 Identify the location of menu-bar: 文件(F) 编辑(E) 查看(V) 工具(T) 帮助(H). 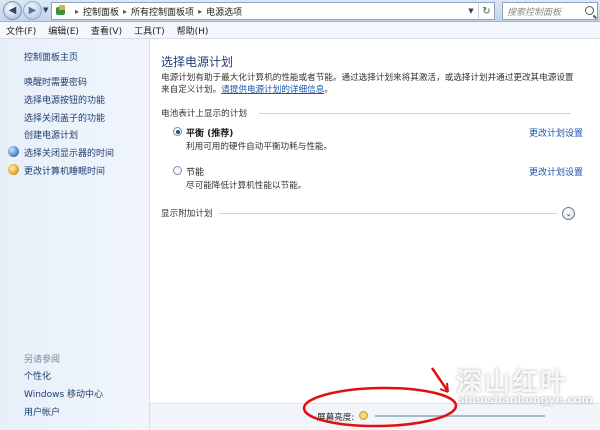
(300, 30).